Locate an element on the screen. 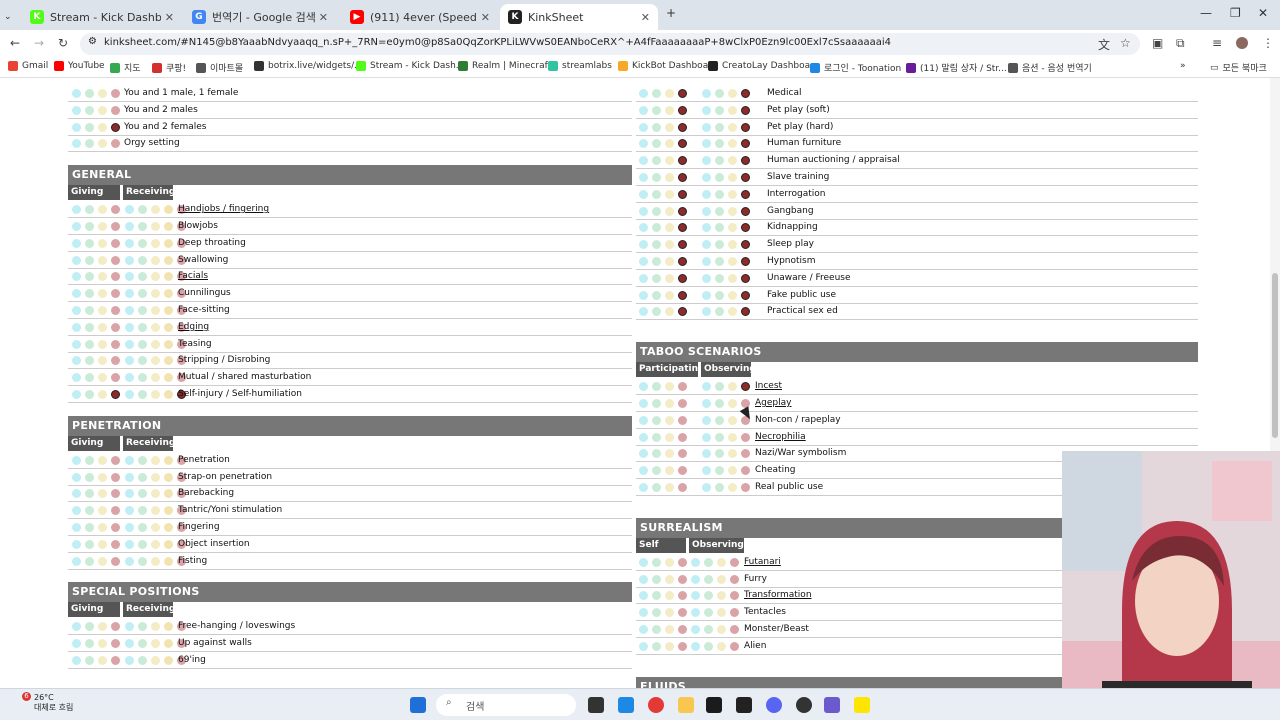  tab-close-icon: ✕ is located at coordinates (485, 17).